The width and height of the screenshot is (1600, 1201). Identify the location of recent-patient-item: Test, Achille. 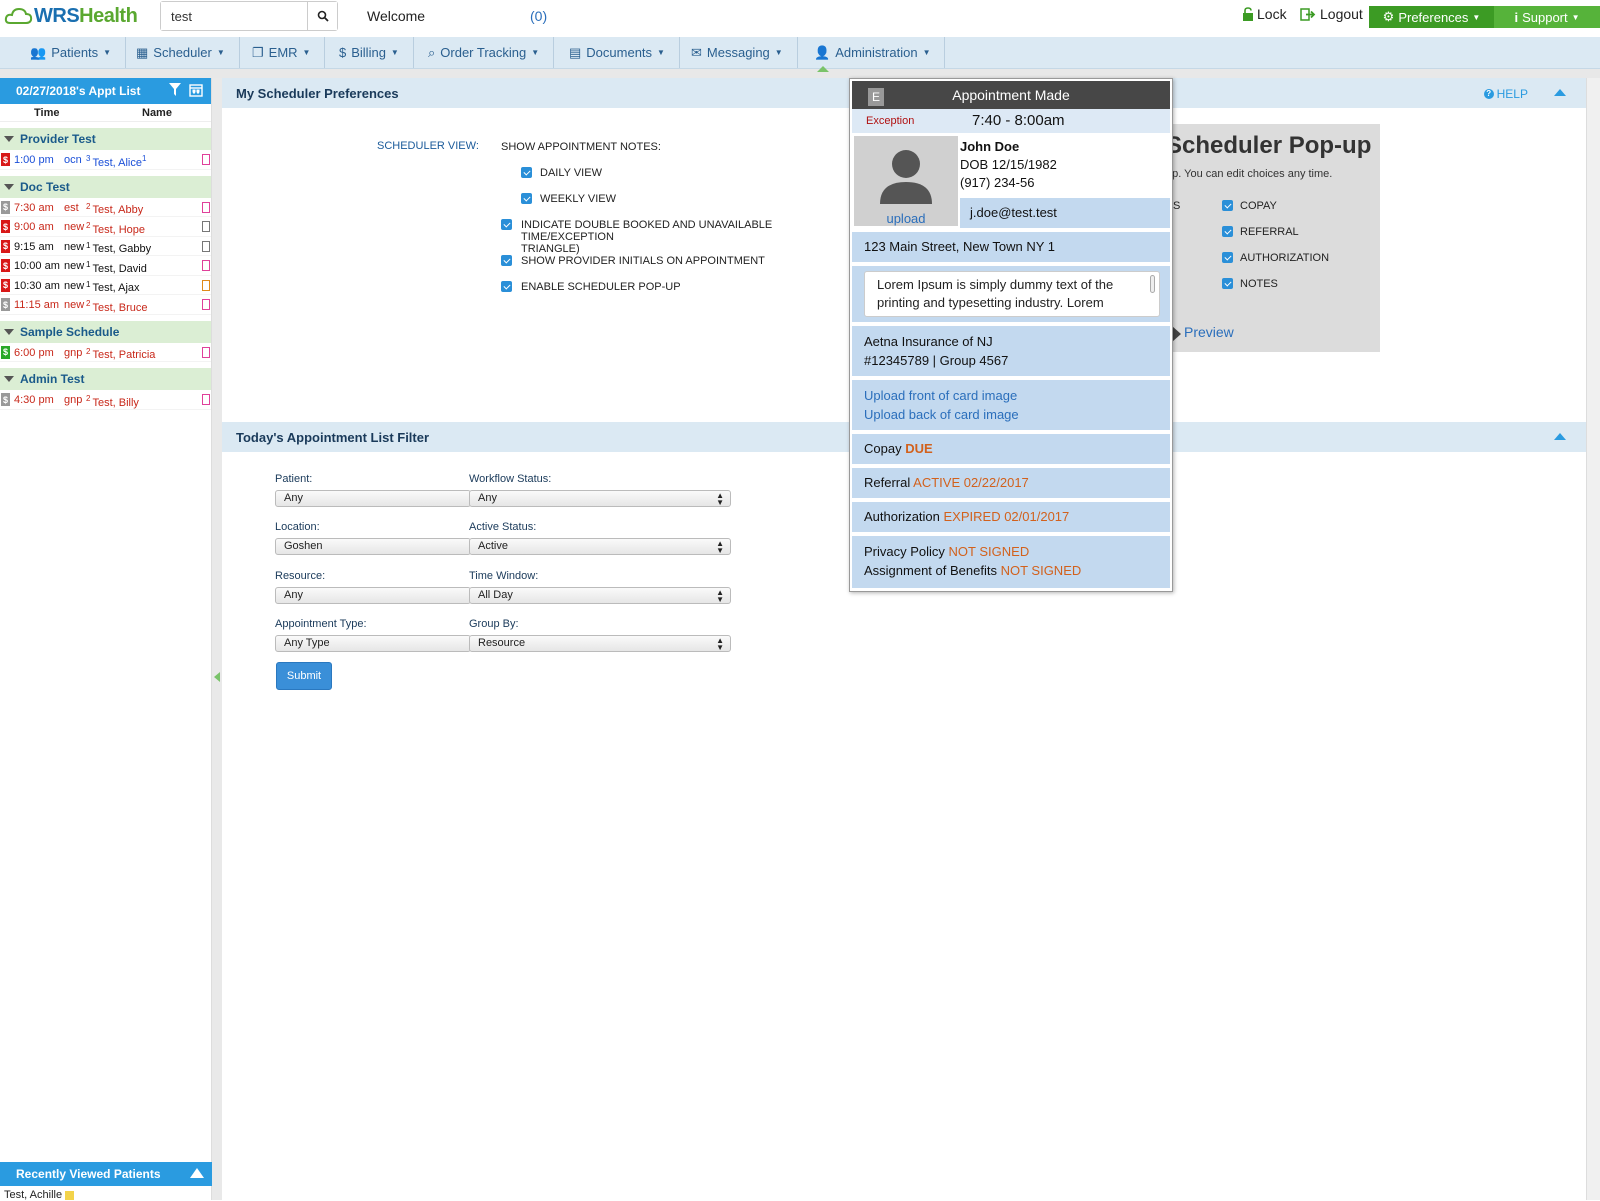
(39, 1195).